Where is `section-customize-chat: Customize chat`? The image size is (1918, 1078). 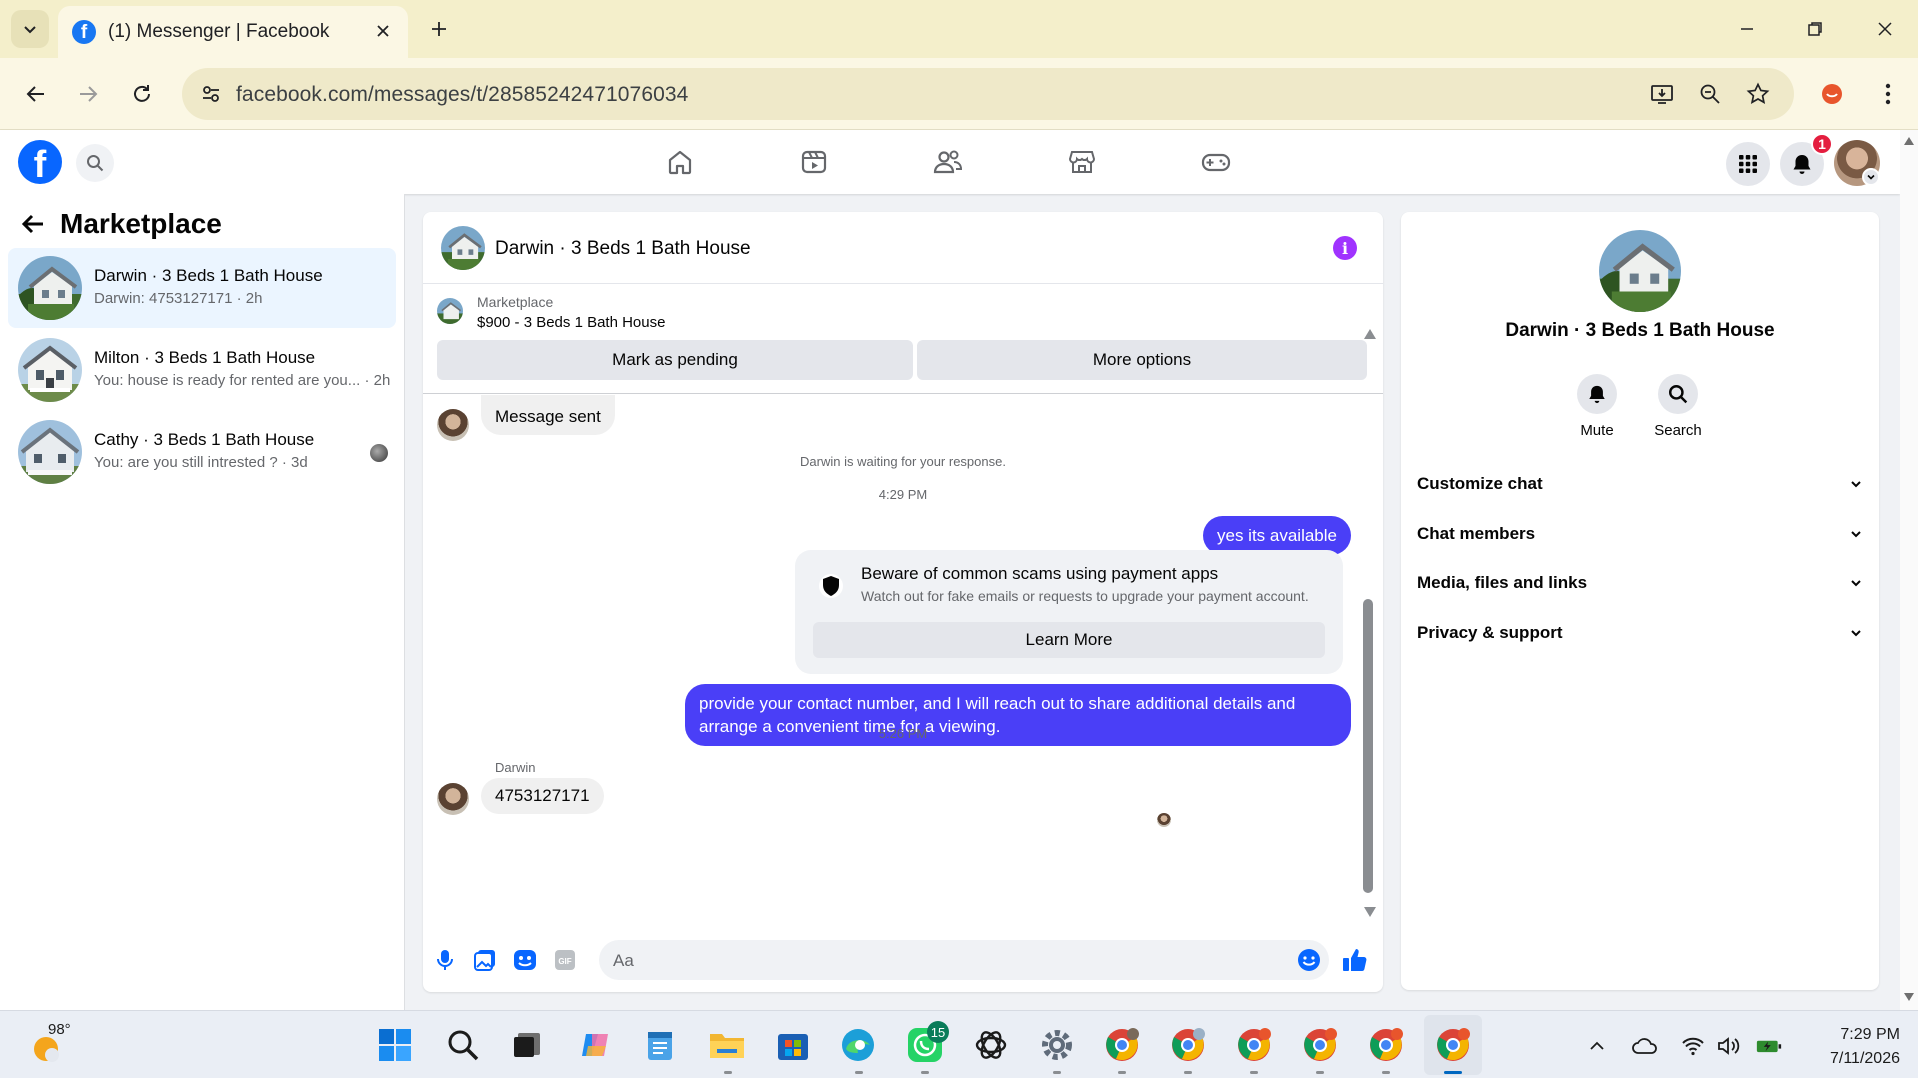 section-customize-chat: Customize chat is located at coordinates (1640, 484).